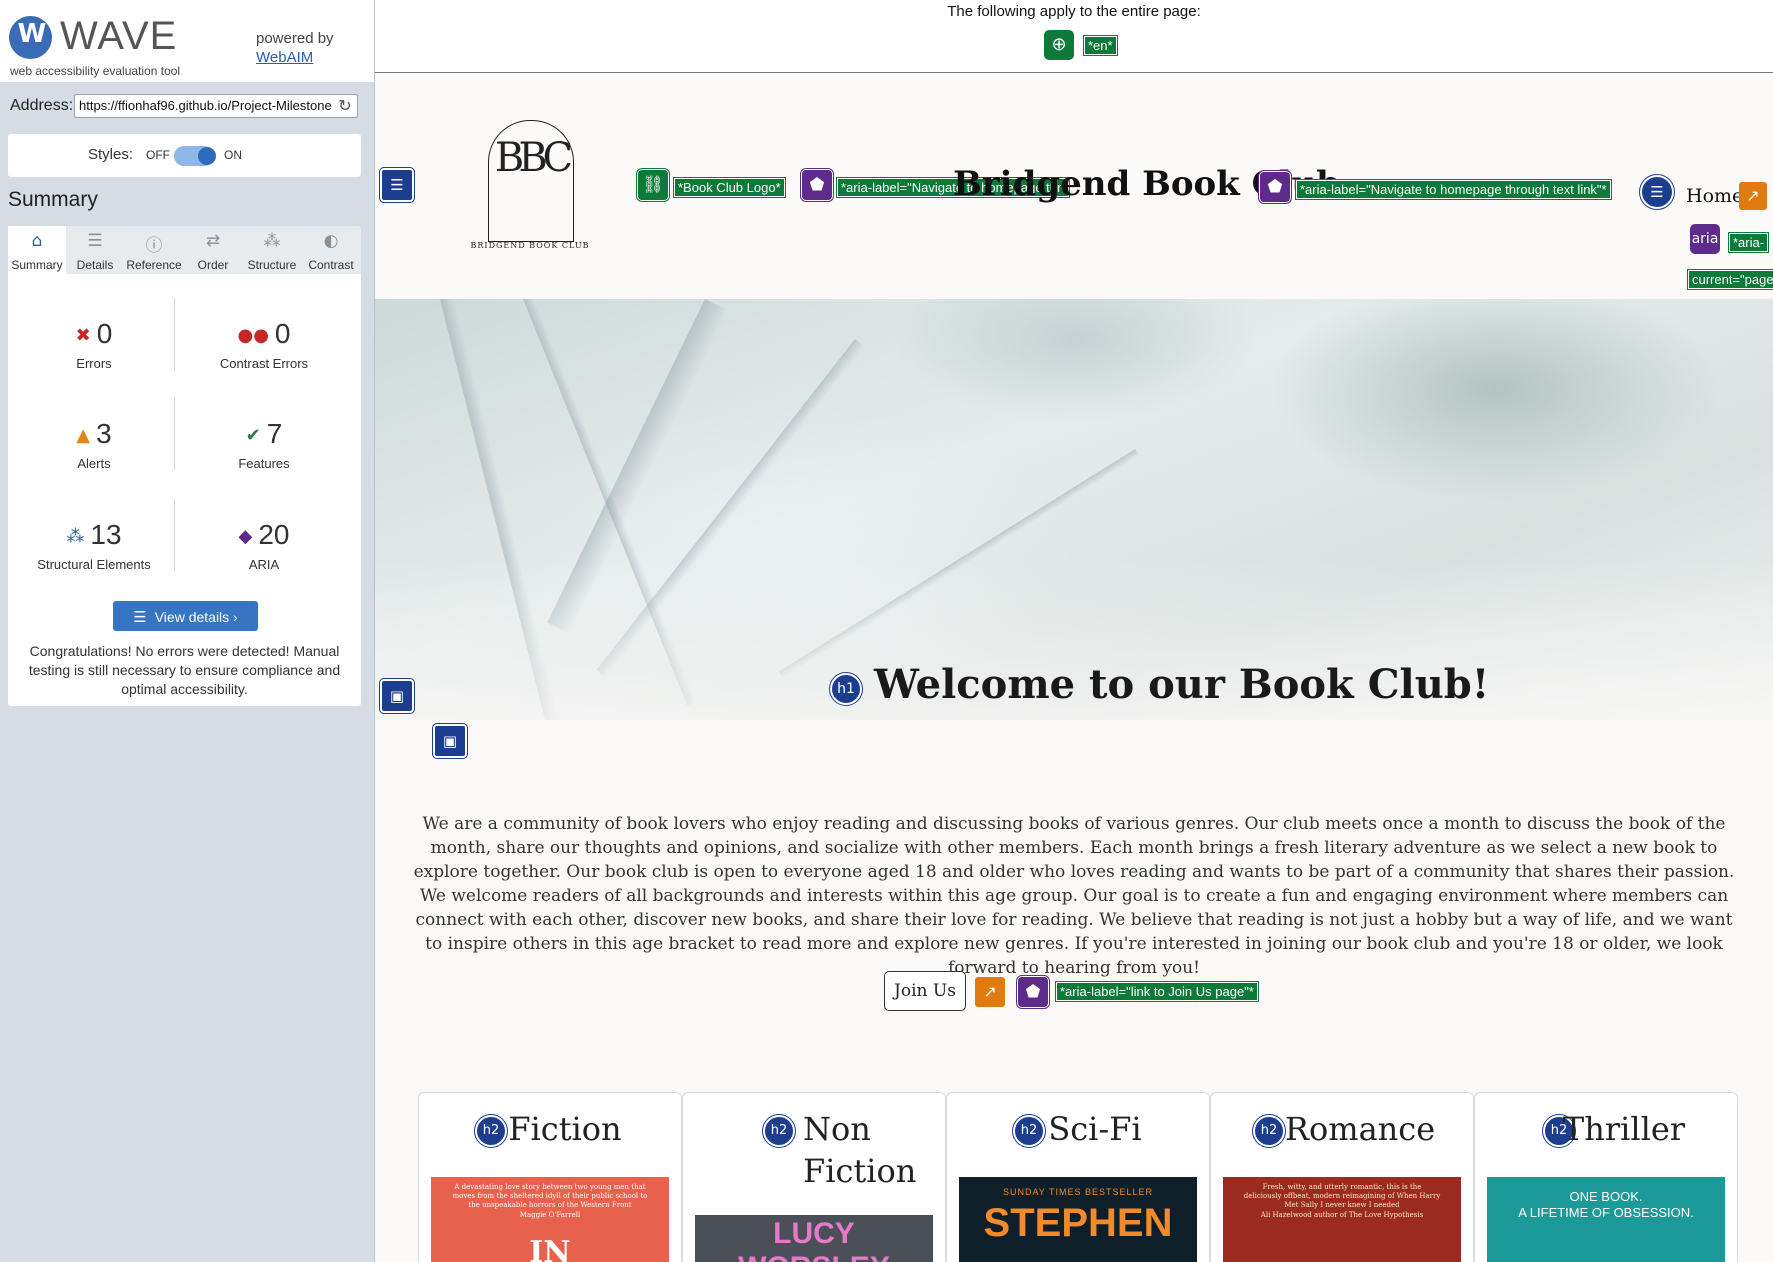 The height and width of the screenshot is (1262, 1773). Describe the element at coordinates (450, 741) in the screenshot. I see `section-region-icon: ▣` at that location.